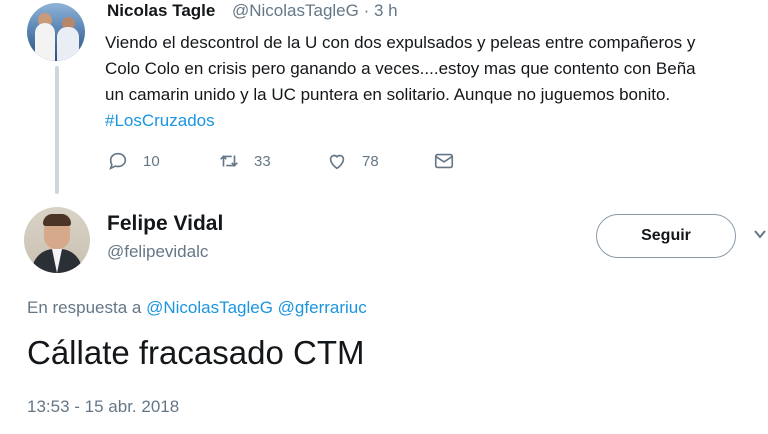 This screenshot has height=434, width=768. I want to click on tweet2-handle: @felipevidalc, so click(157, 252).